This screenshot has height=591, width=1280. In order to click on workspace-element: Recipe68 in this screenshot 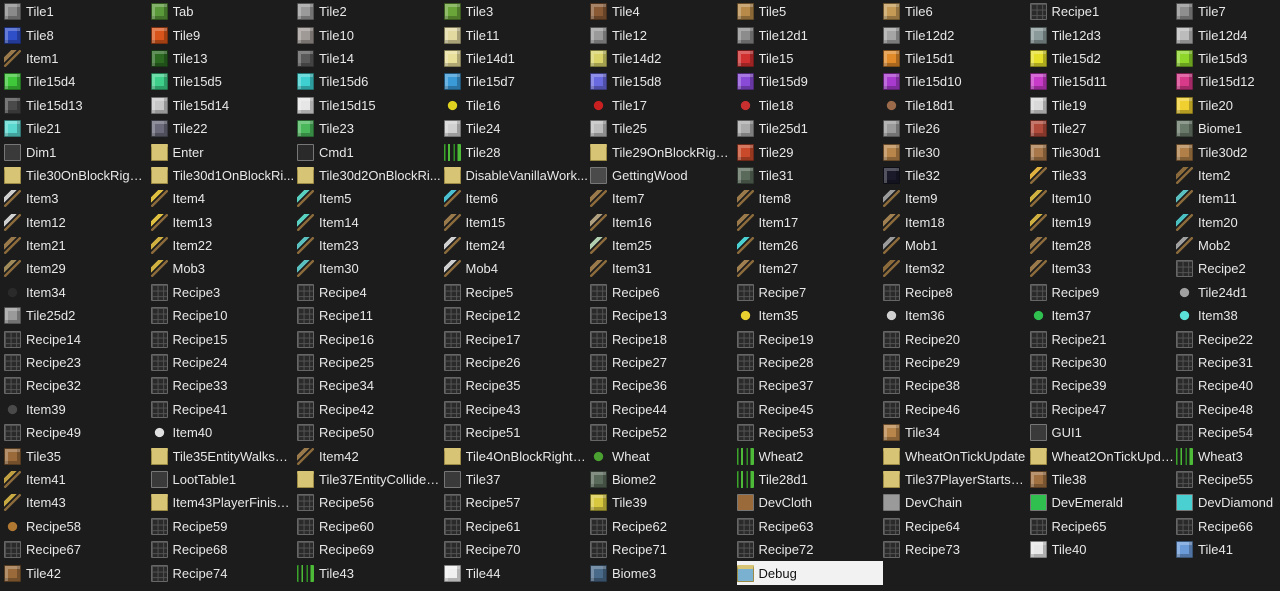, I will do `click(224, 549)`.